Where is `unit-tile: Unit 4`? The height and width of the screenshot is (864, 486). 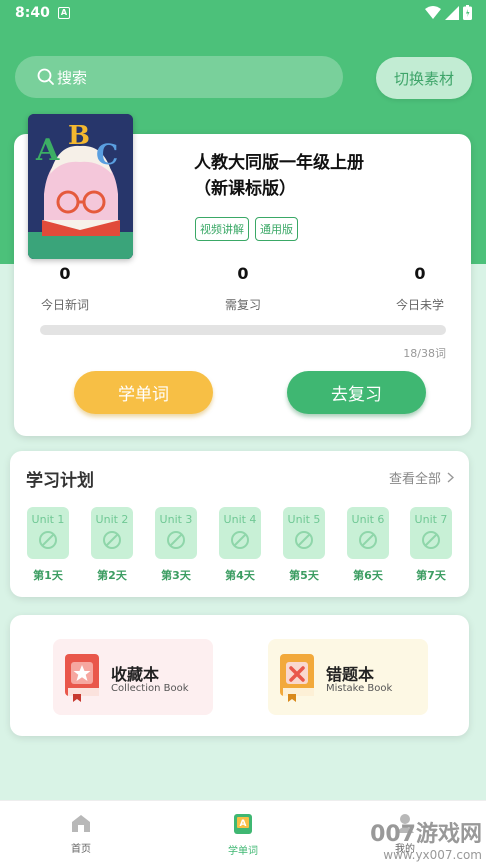 unit-tile: Unit 4 is located at coordinates (240, 533).